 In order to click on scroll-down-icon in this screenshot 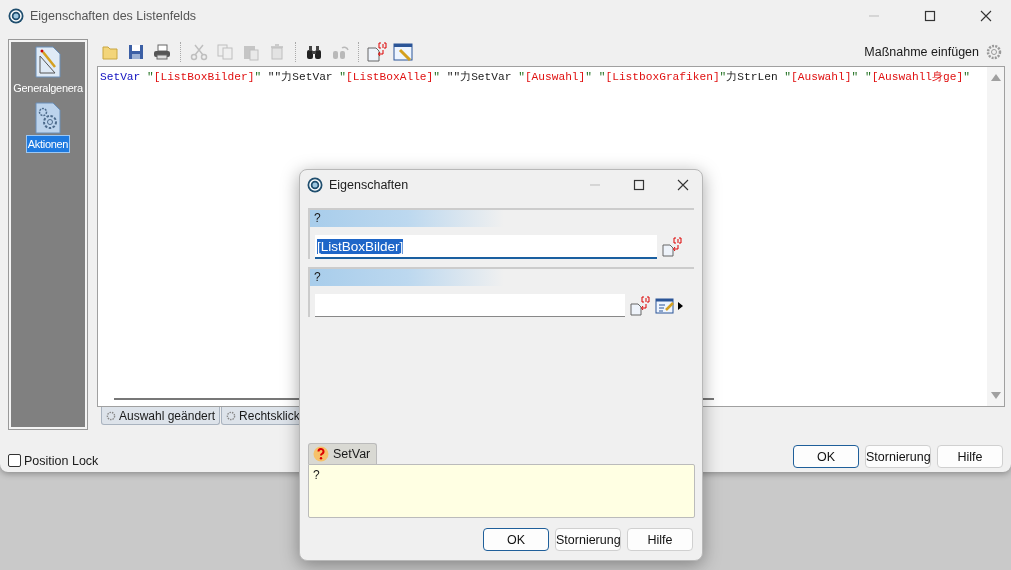, I will do `click(995, 396)`.